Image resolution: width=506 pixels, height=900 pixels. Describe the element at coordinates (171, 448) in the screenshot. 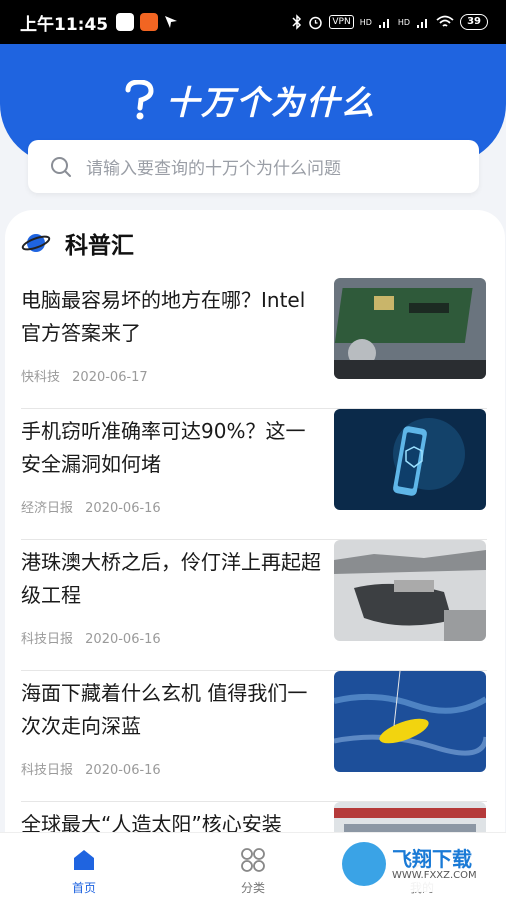

I see `article-title: 手机窃听准确率可达90%？这一安全漏洞如何堵` at that location.